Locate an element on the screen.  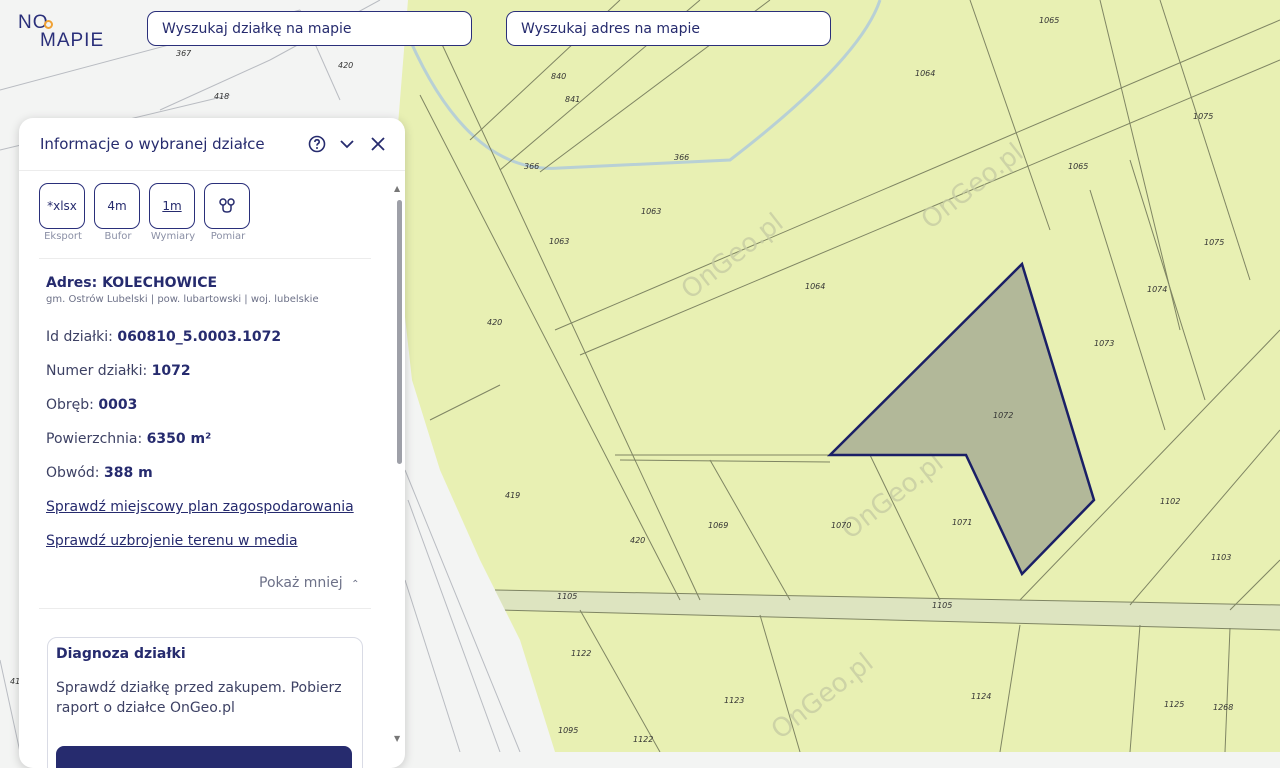
measure-tool: Pomiar is located at coordinates (228, 212).